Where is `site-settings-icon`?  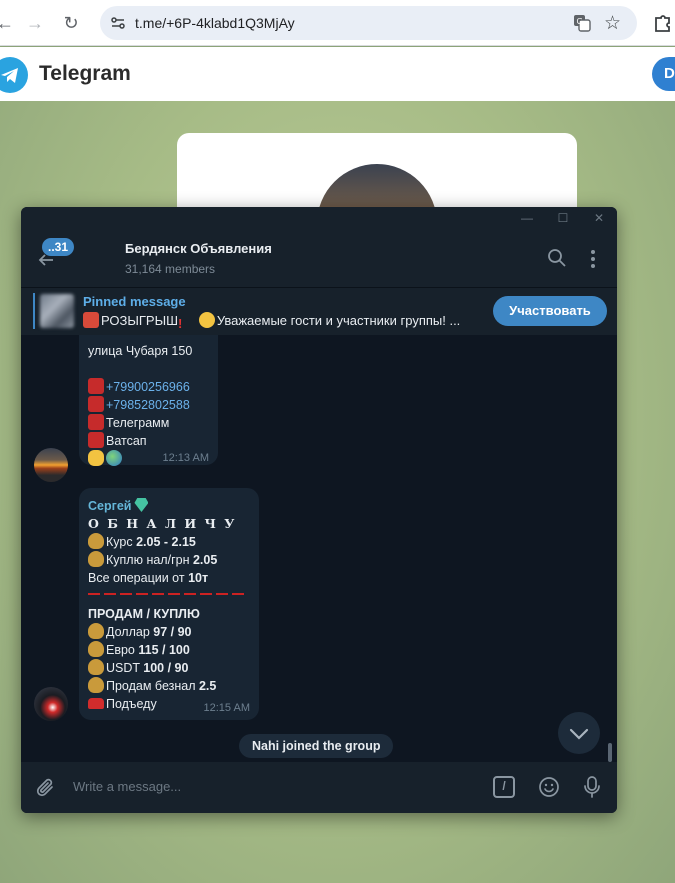
site-settings-icon is located at coordinates (118, 23).